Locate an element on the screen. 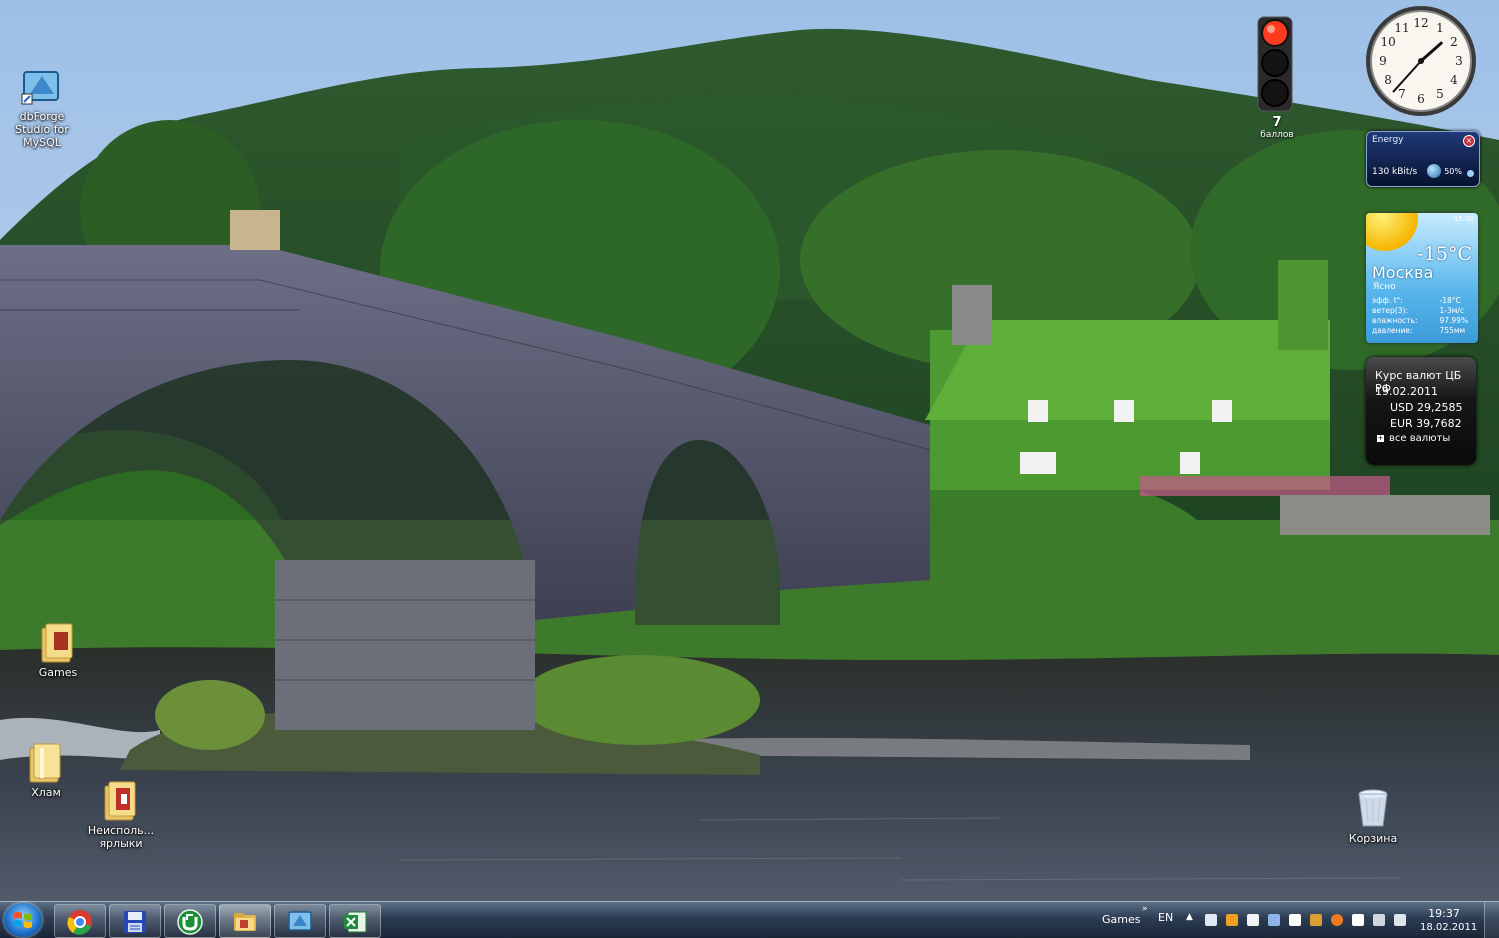 This screenshot has width=1499, height=938. currency-usd: USD 29,2585 is located at coordinates (1426, 407).